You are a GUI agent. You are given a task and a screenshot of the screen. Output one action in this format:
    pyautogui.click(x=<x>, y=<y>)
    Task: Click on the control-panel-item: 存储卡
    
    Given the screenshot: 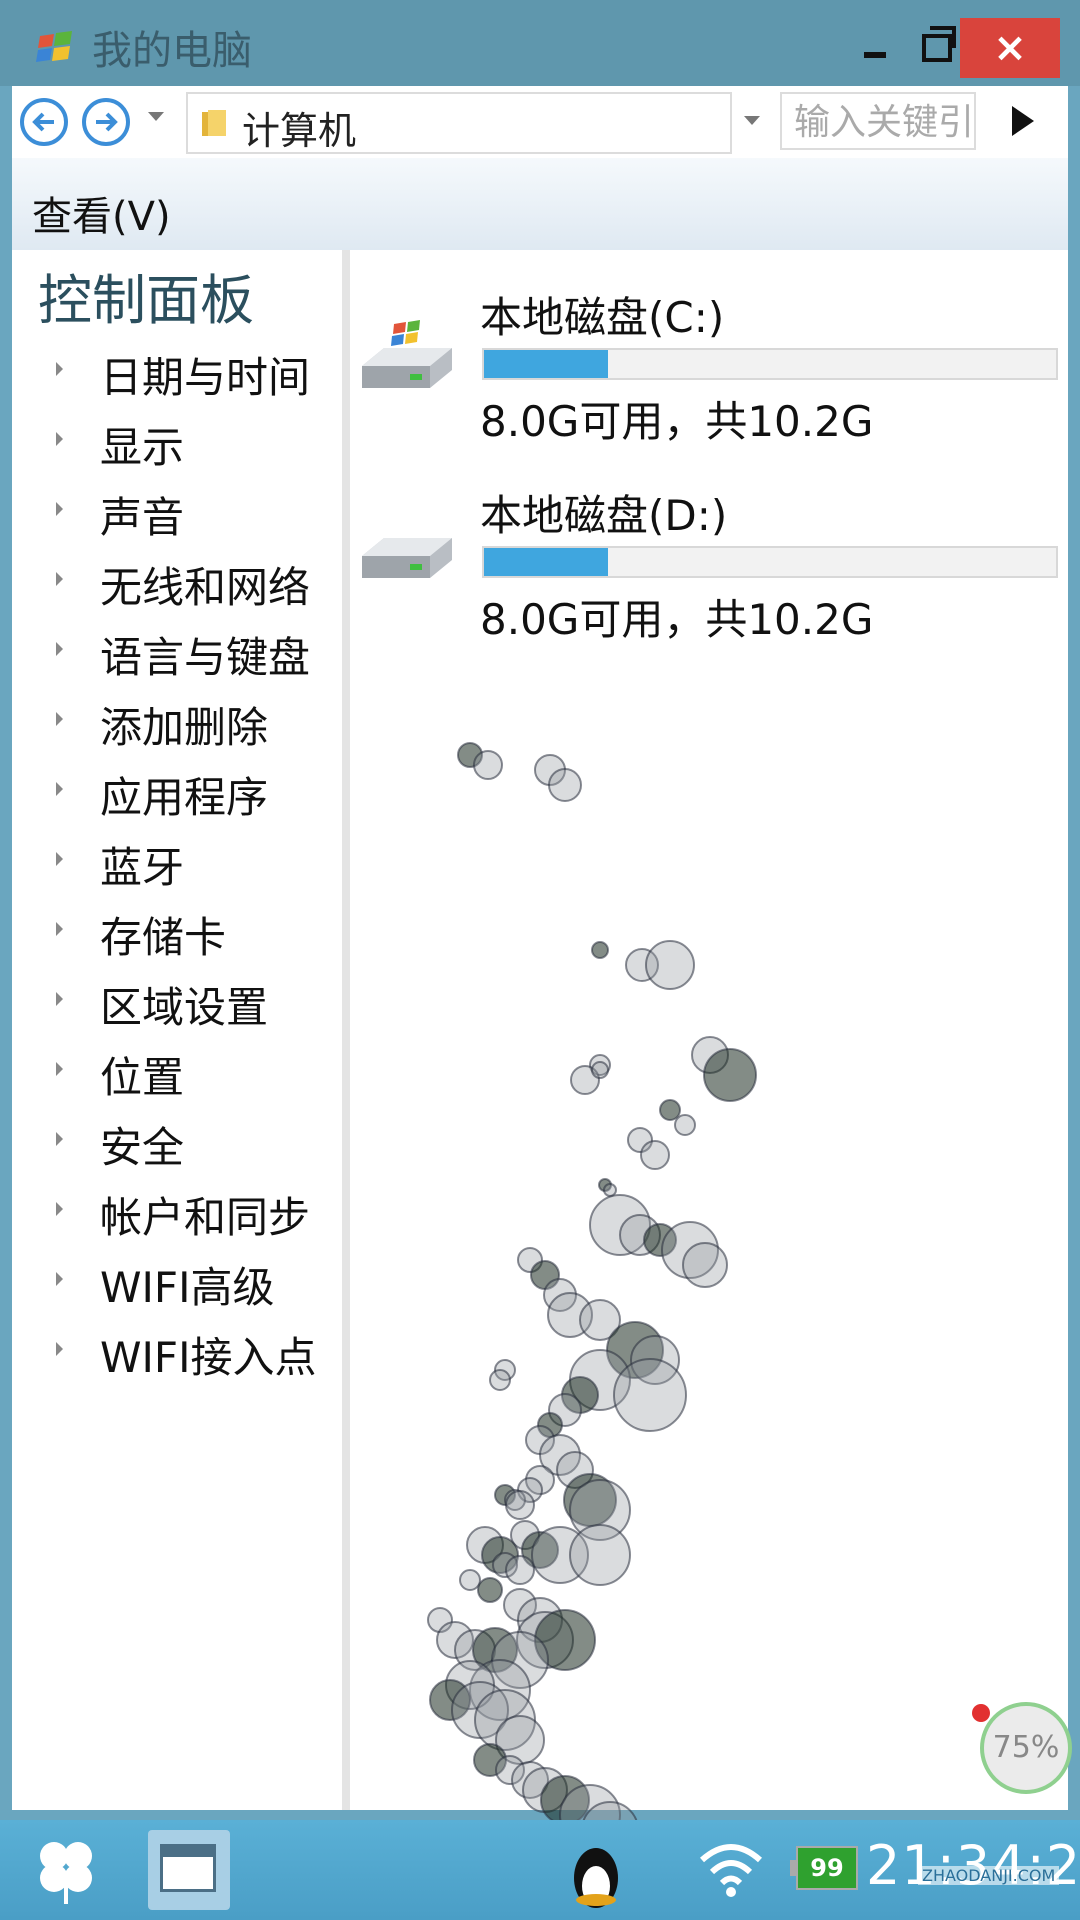 What is the action you would take?
    pyautogui.click(x=177, y=935)
    